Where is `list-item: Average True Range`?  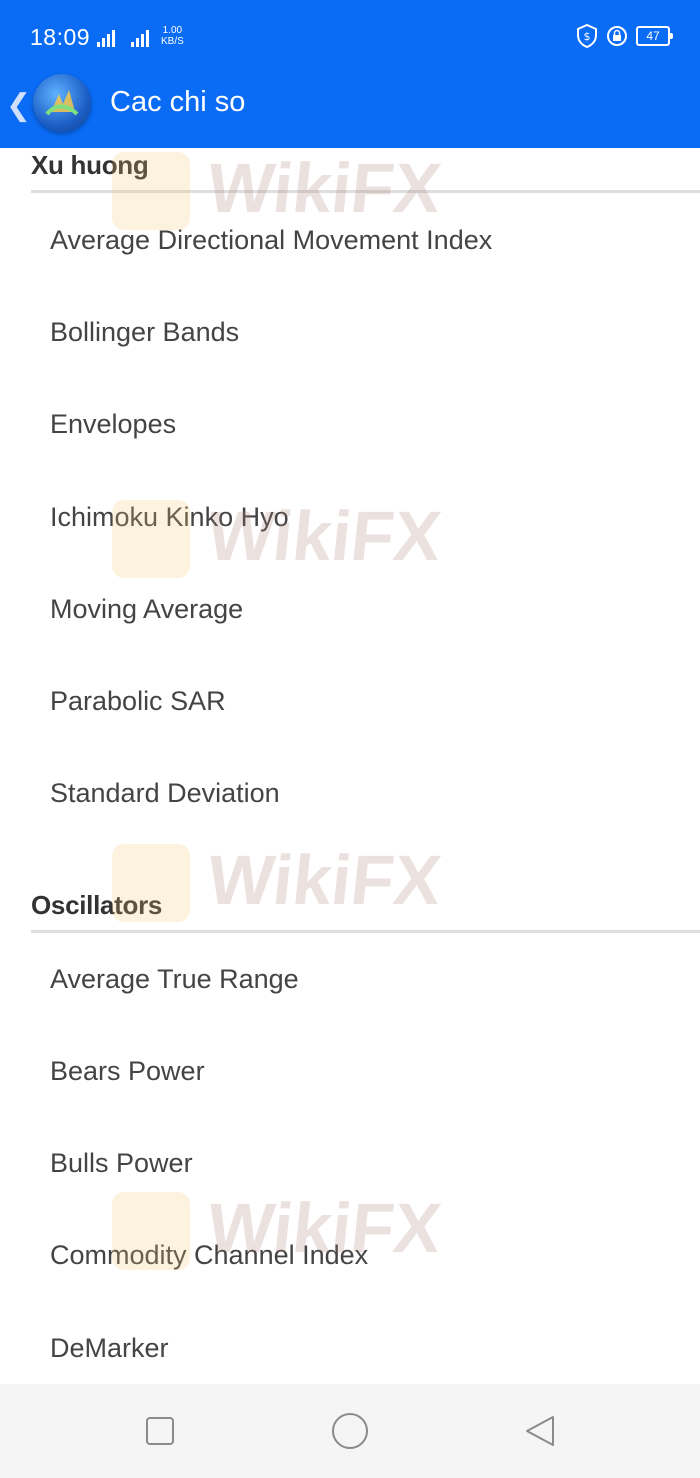 list-item: Average True Range is located at coordinates (174, 979).